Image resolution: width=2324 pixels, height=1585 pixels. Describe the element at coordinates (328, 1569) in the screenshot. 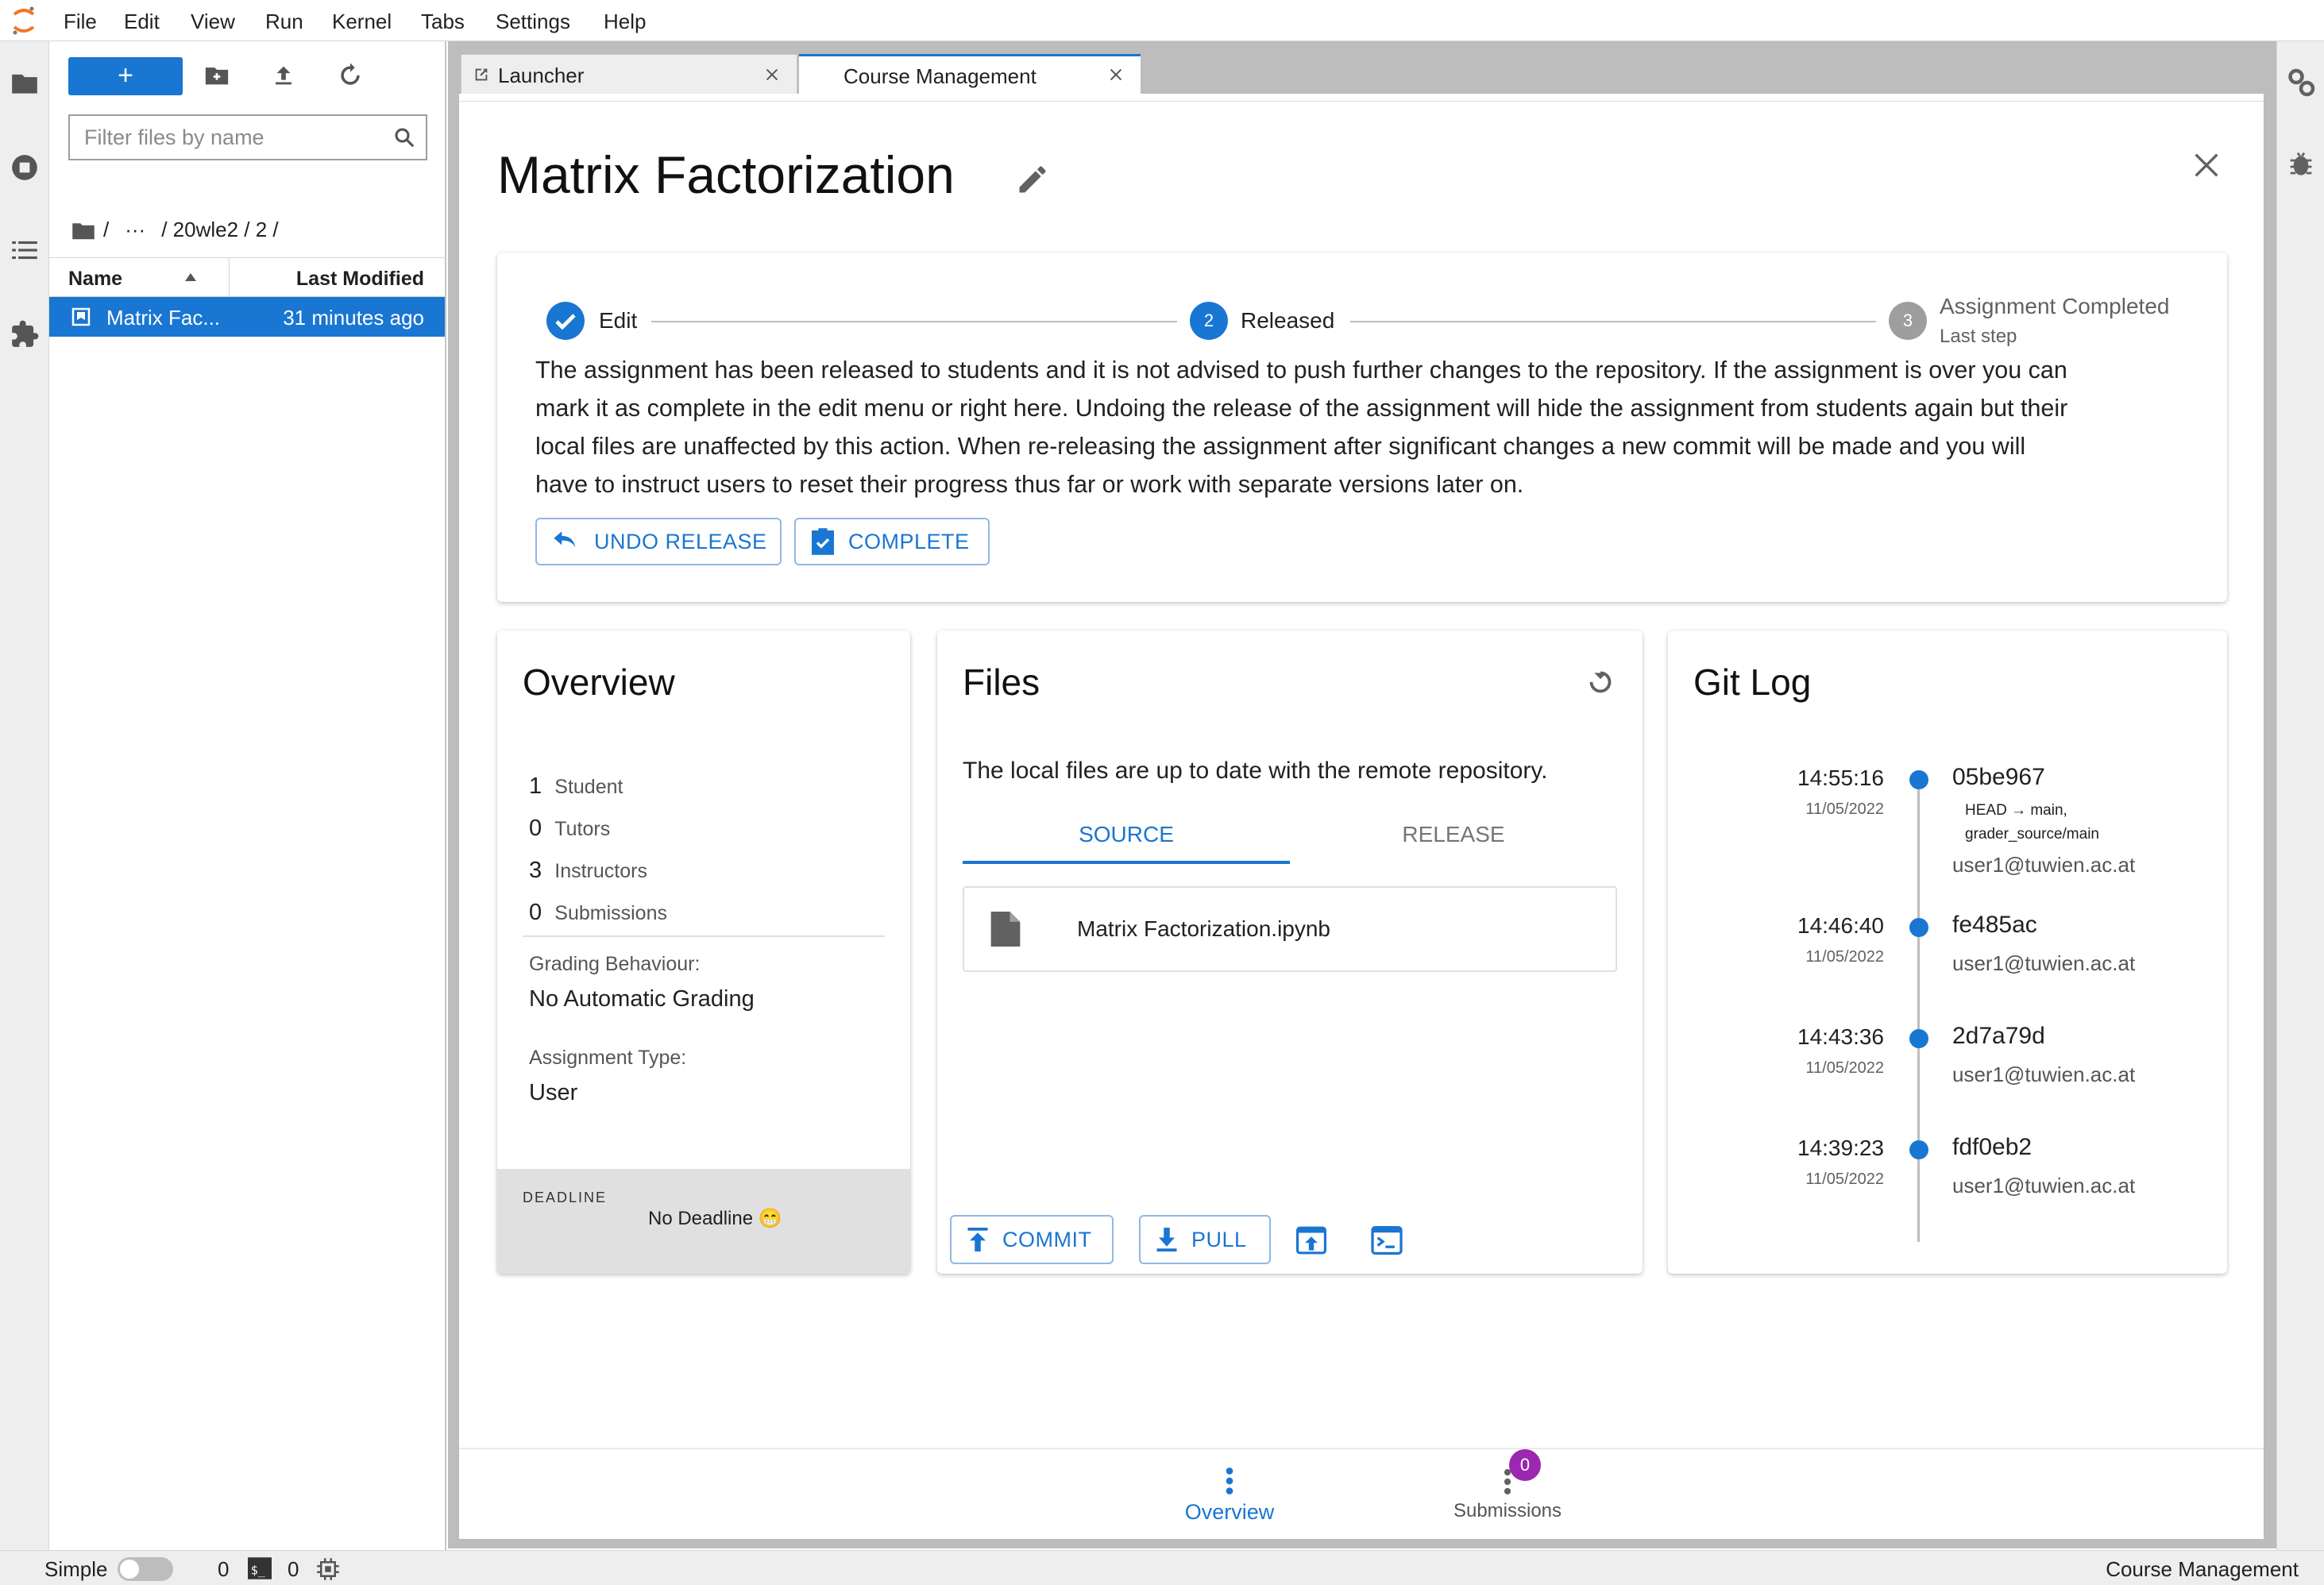

I see `kernel-chip-icon` at that location.